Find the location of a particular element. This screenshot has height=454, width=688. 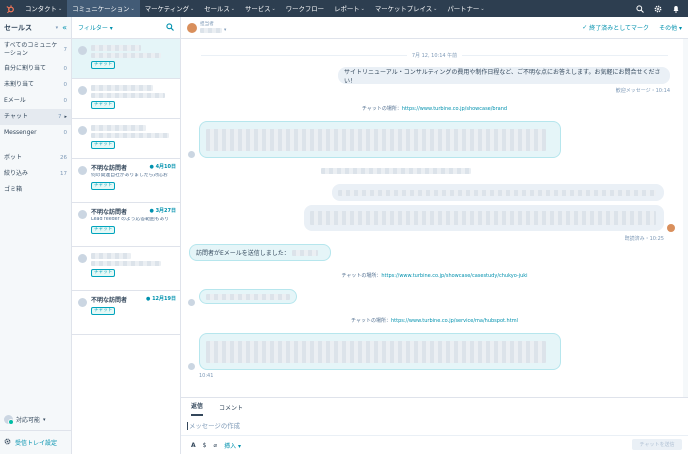

nav-label: サービス is located at coordinates (257, 9).